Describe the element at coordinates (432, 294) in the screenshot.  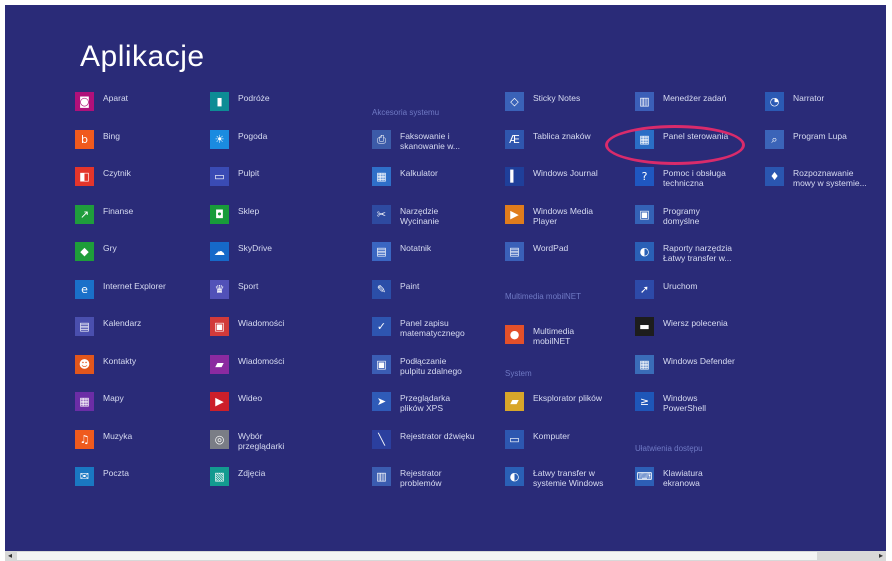
I see `app-paint: ✎ Paint` at that location.